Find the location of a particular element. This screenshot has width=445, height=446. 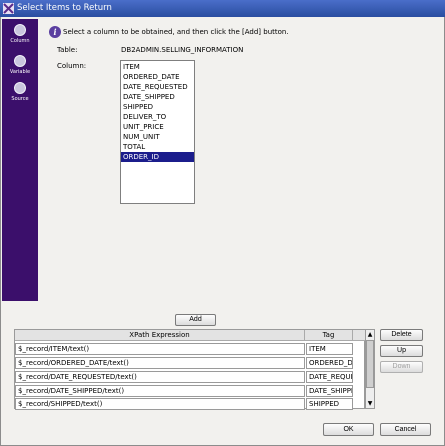

scroll-down-arrow-icon: ▼ is located at coordinates (370, 403).